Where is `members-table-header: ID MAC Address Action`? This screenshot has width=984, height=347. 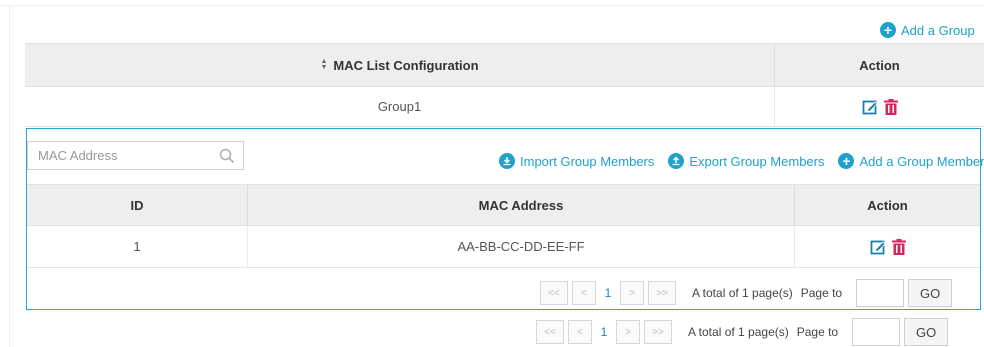 members-table-header: ID MAC Address Action is located at coordinates (503, 205).